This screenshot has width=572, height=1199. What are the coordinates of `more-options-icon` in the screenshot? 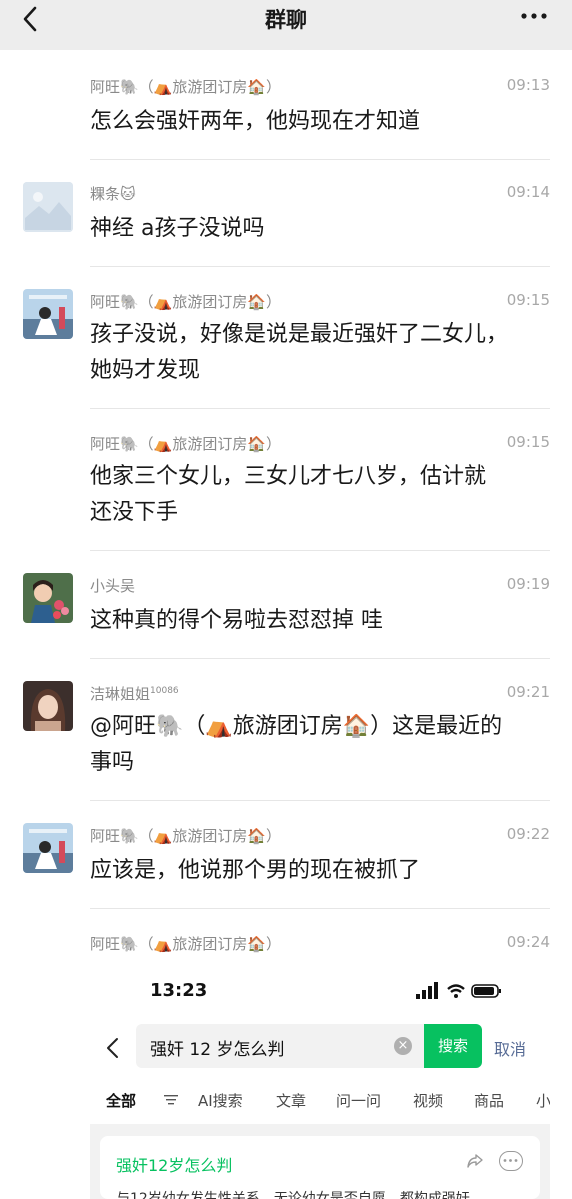 It's located at (534, 16).